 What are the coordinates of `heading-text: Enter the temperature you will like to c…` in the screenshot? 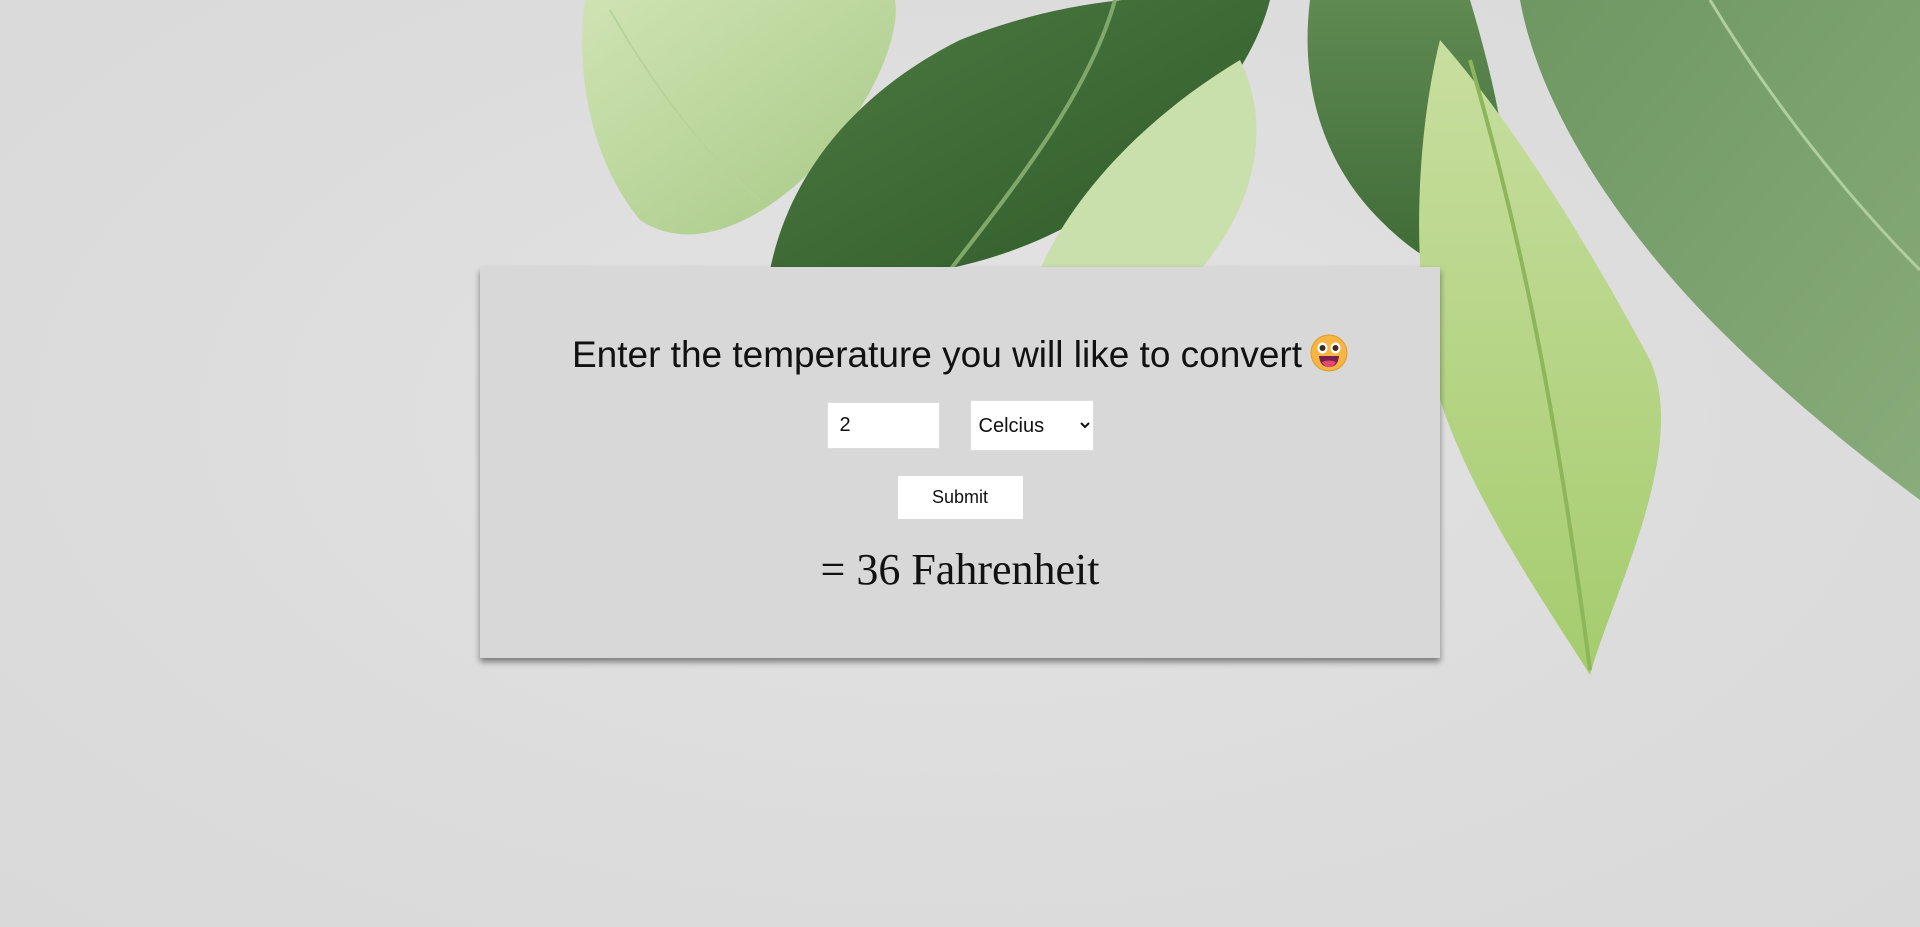 It's located at (937, 354).